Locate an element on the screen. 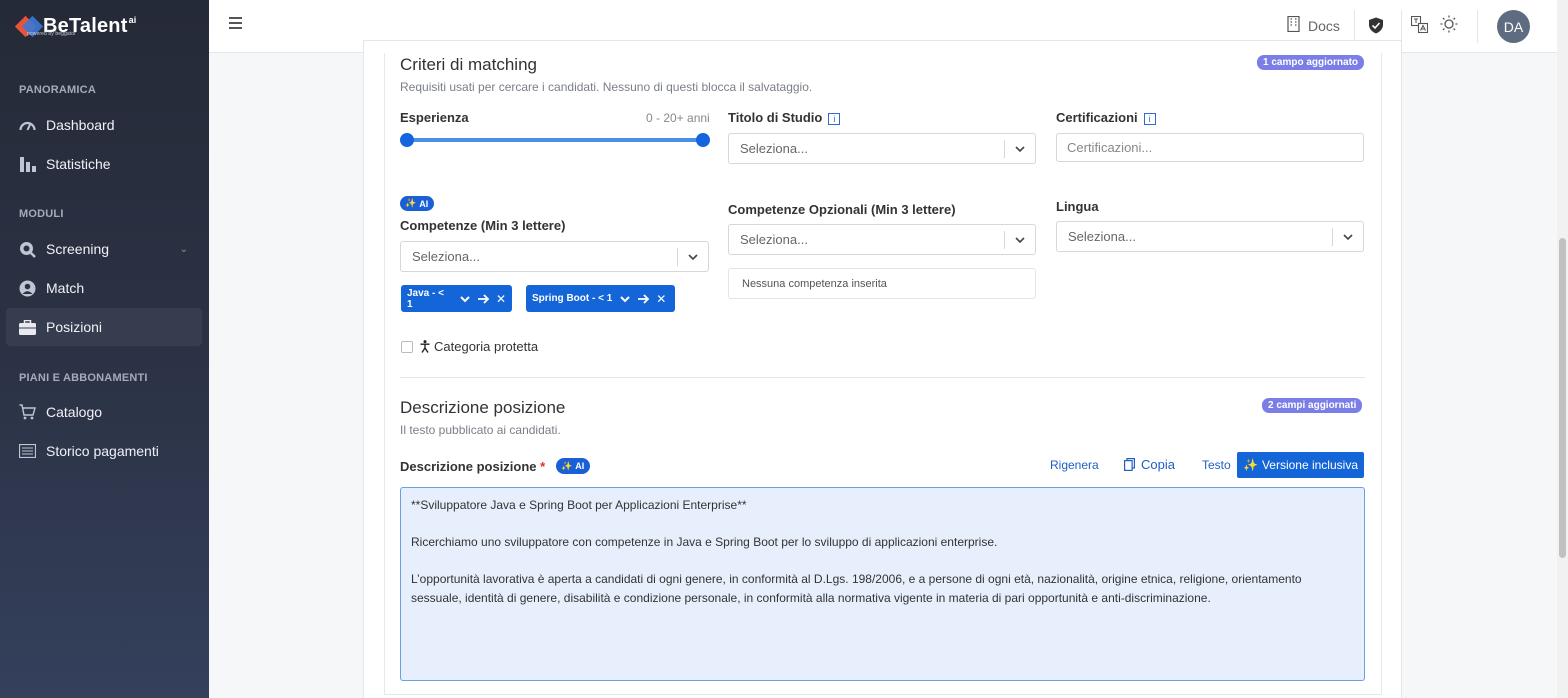  sun-icon is located at coordinates (1449, 24).